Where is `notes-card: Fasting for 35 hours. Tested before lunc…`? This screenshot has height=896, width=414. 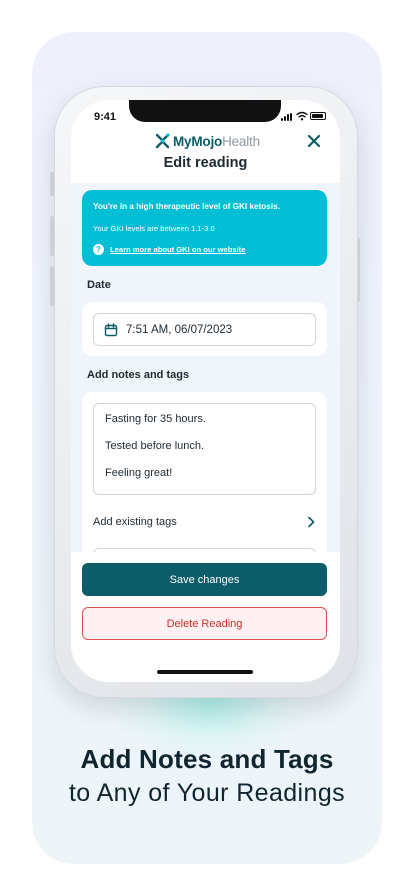 notes-card: Fasting for 35 hours. Tested before lunc… is located at coordinates (204, 480).